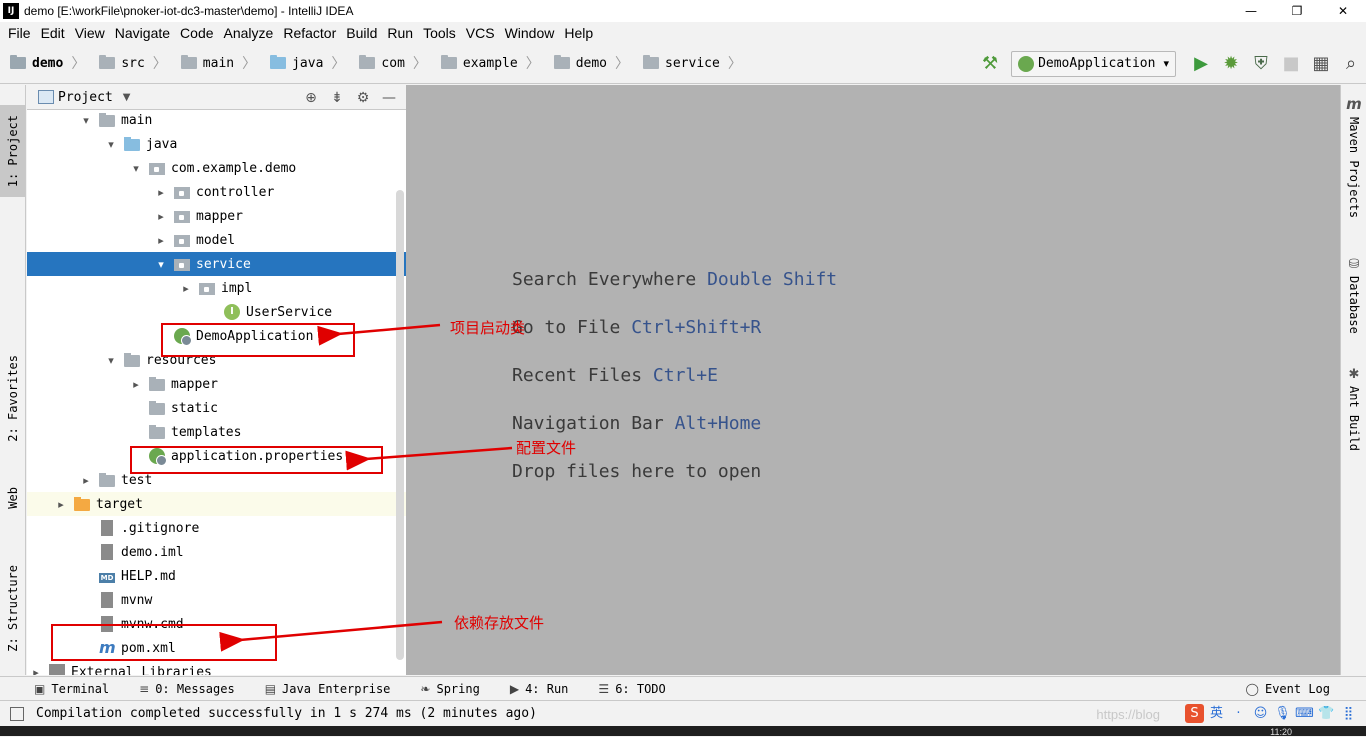 The image size is (1366, 737). Describe the element at coordinates (216, 240) in the screenshot. I see `tree-node-model: ▸ model` at that location.